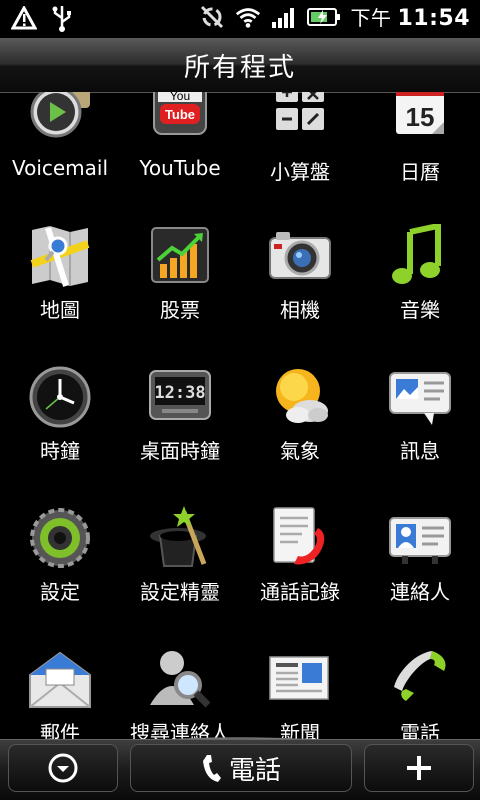 The height and width of the screenshot is (800, 480). I want to click on status-clock: 下午 11:54, so click(410, 18).